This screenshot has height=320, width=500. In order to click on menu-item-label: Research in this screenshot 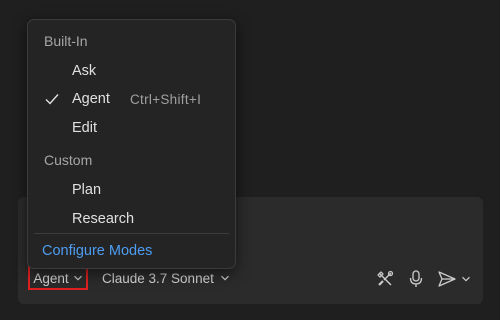, I will do `click(103, 219)`.